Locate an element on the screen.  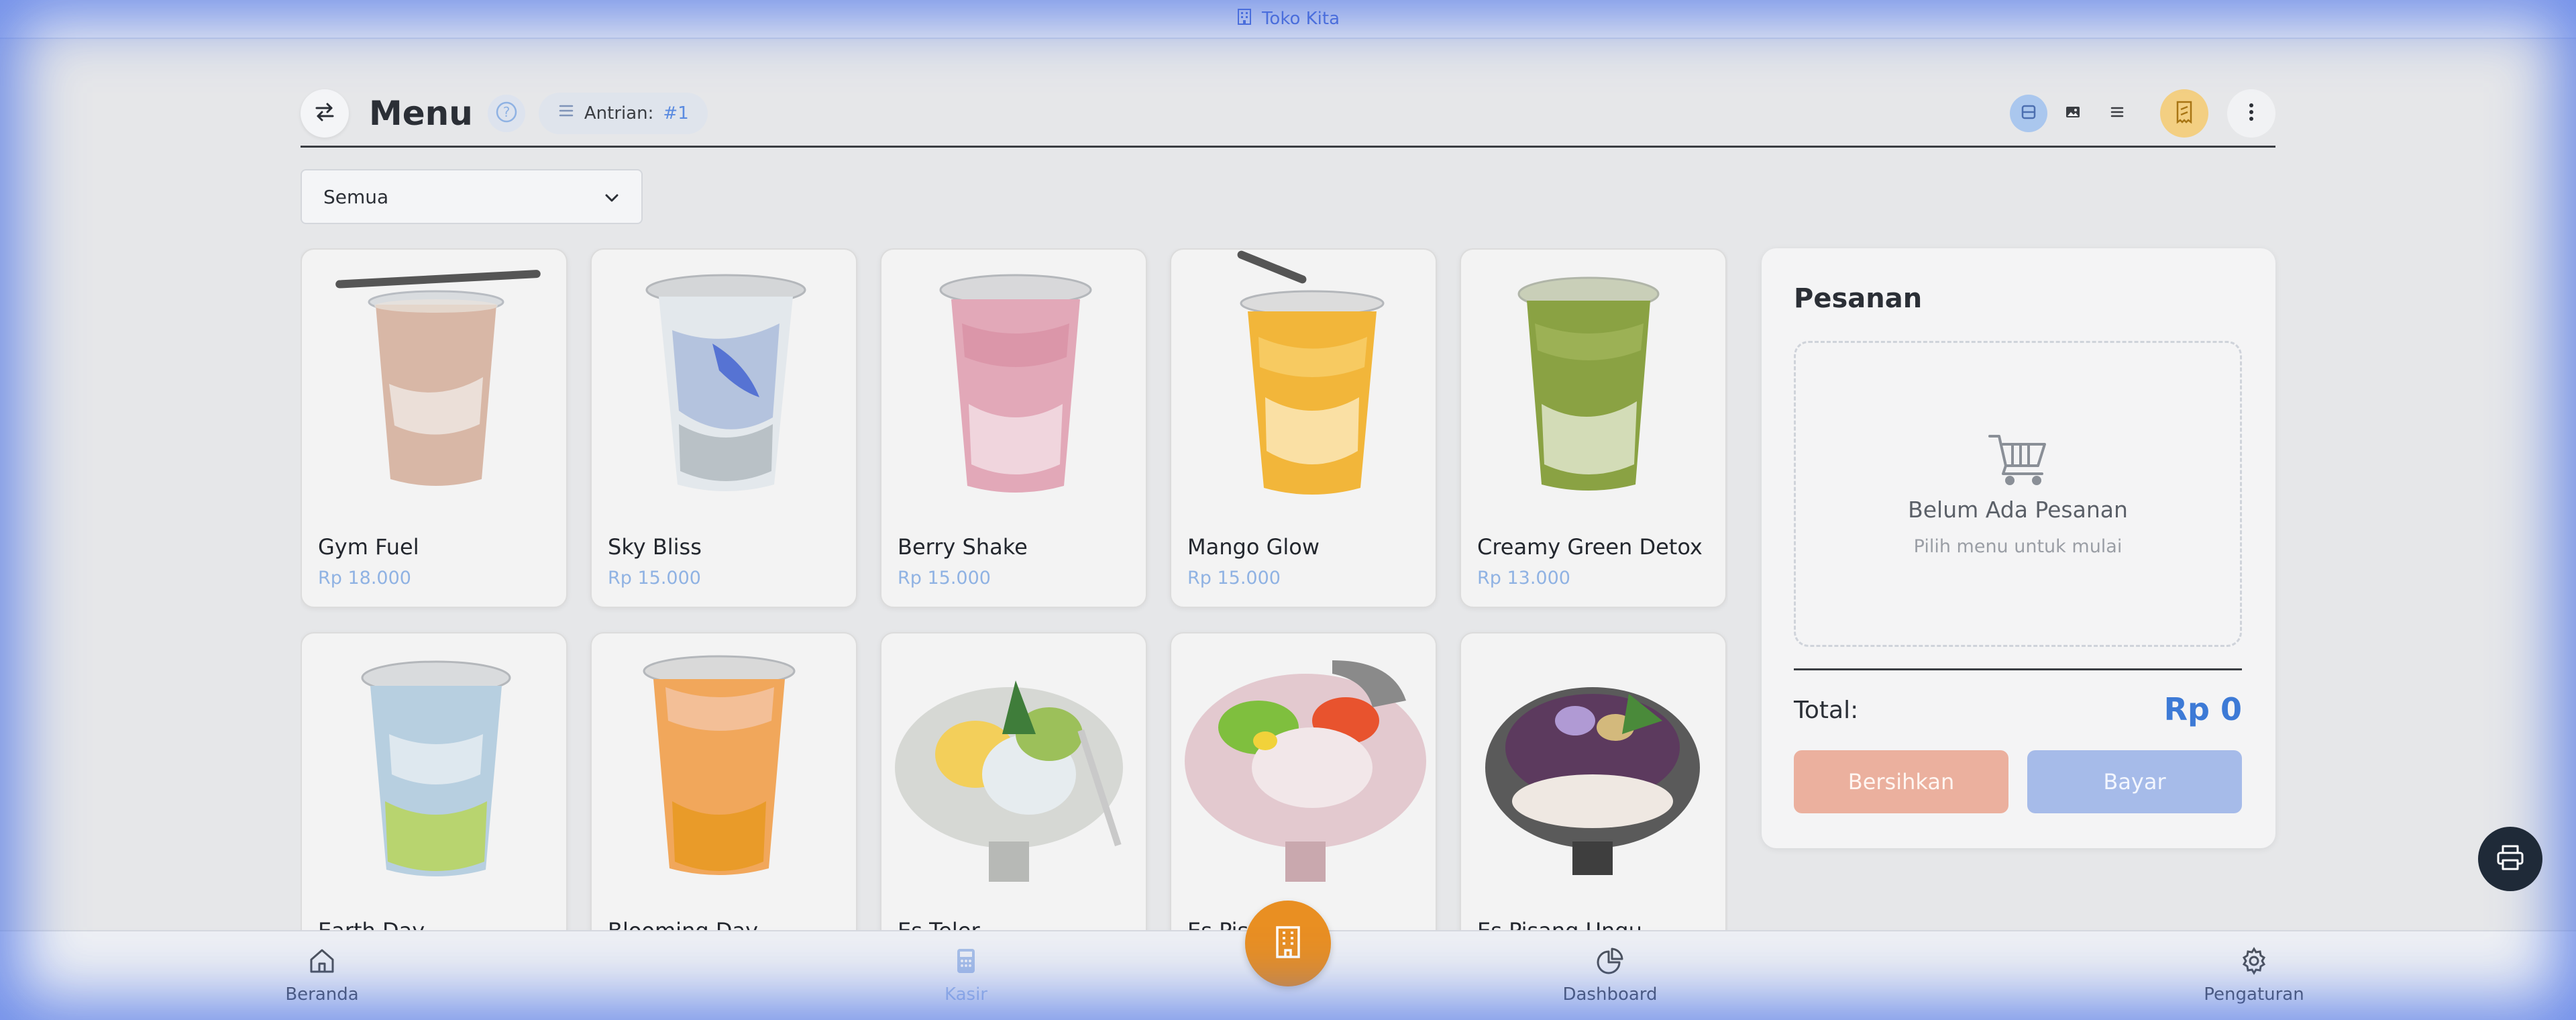
menu-item-card: Mango Glow Rp 15.000 is located at coordinates (1303, 428).